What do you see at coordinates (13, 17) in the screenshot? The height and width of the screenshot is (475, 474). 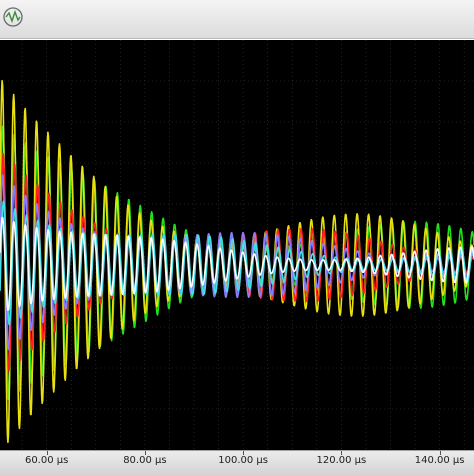 I see `oscilloscope-icon` at bounding box center [13, 17].